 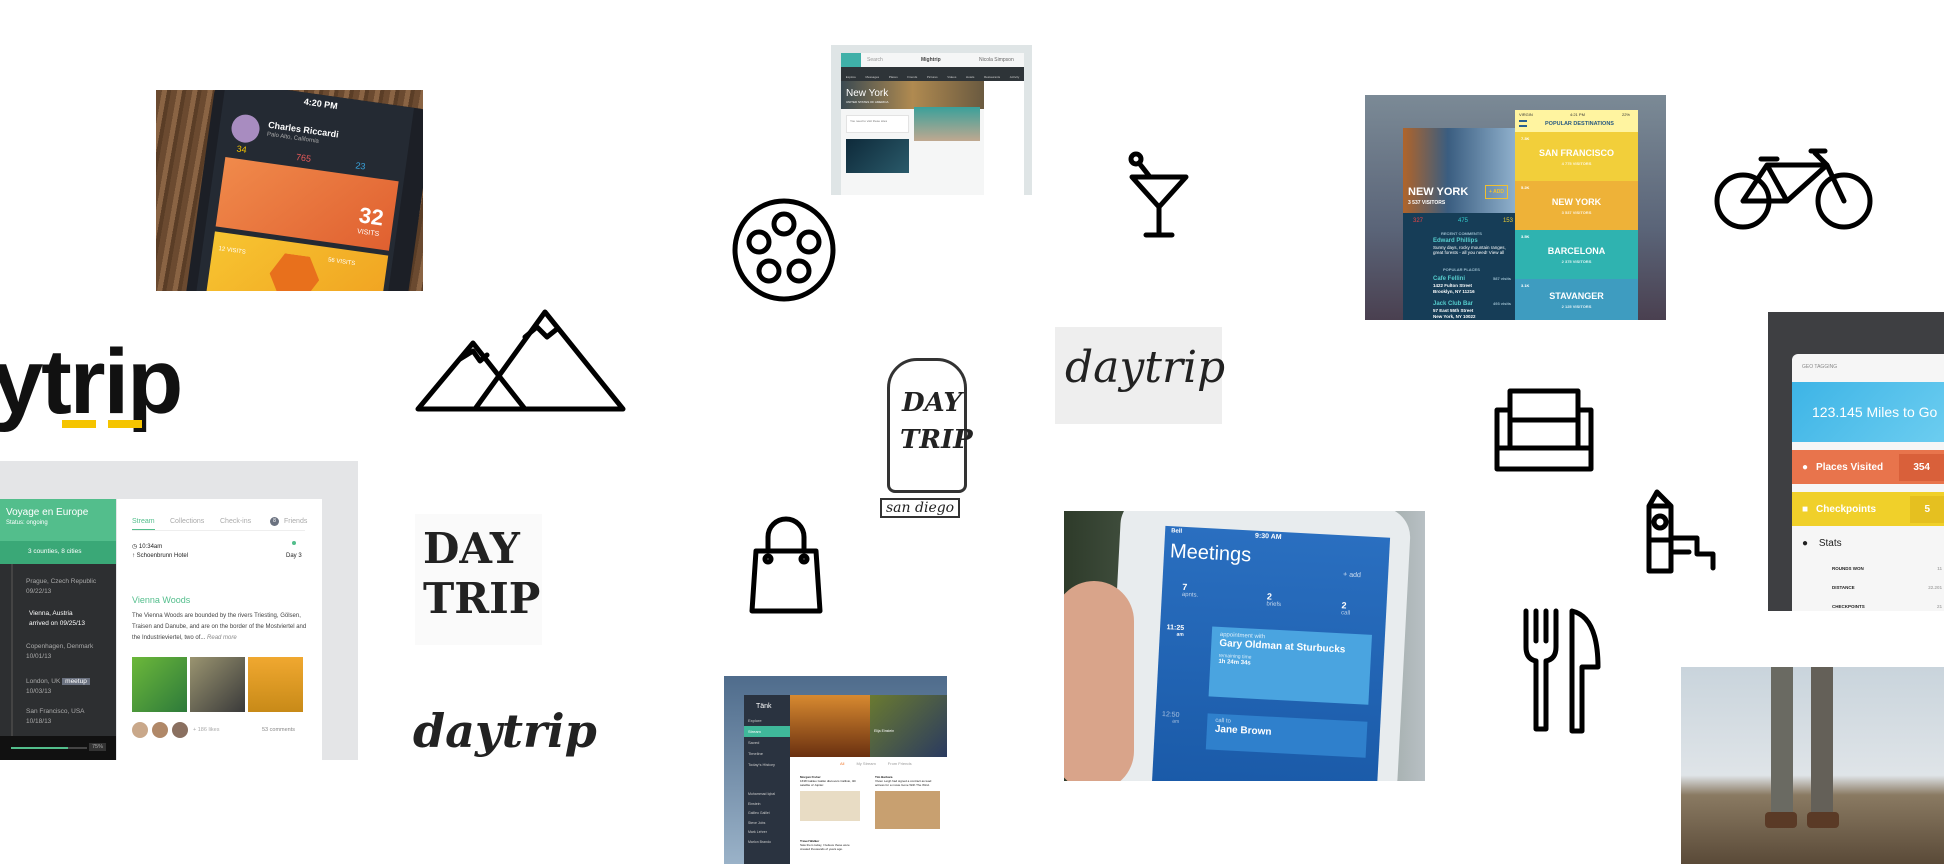 I want to click on martini-icon, so click(x=1159, y=194).